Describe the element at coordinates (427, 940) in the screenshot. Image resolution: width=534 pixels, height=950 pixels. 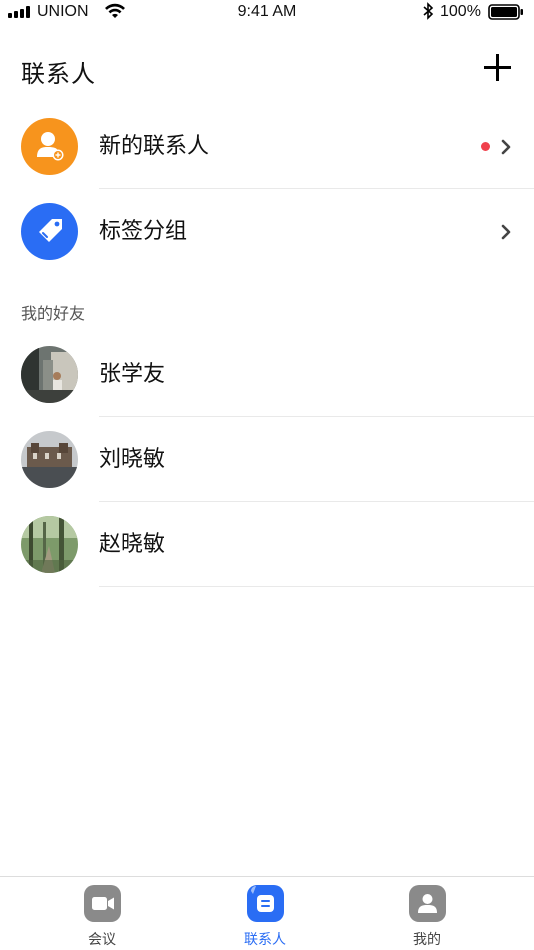
I see `tab-me-label: 我的` at that location.